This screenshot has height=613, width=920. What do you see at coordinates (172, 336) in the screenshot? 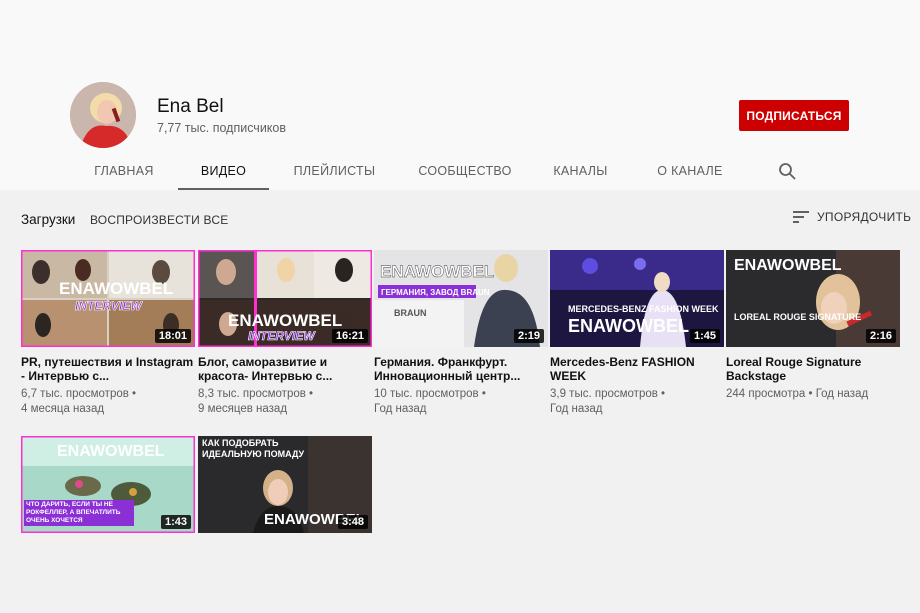
I see `video-duration: 18:01` at bounding box center [172, 336].